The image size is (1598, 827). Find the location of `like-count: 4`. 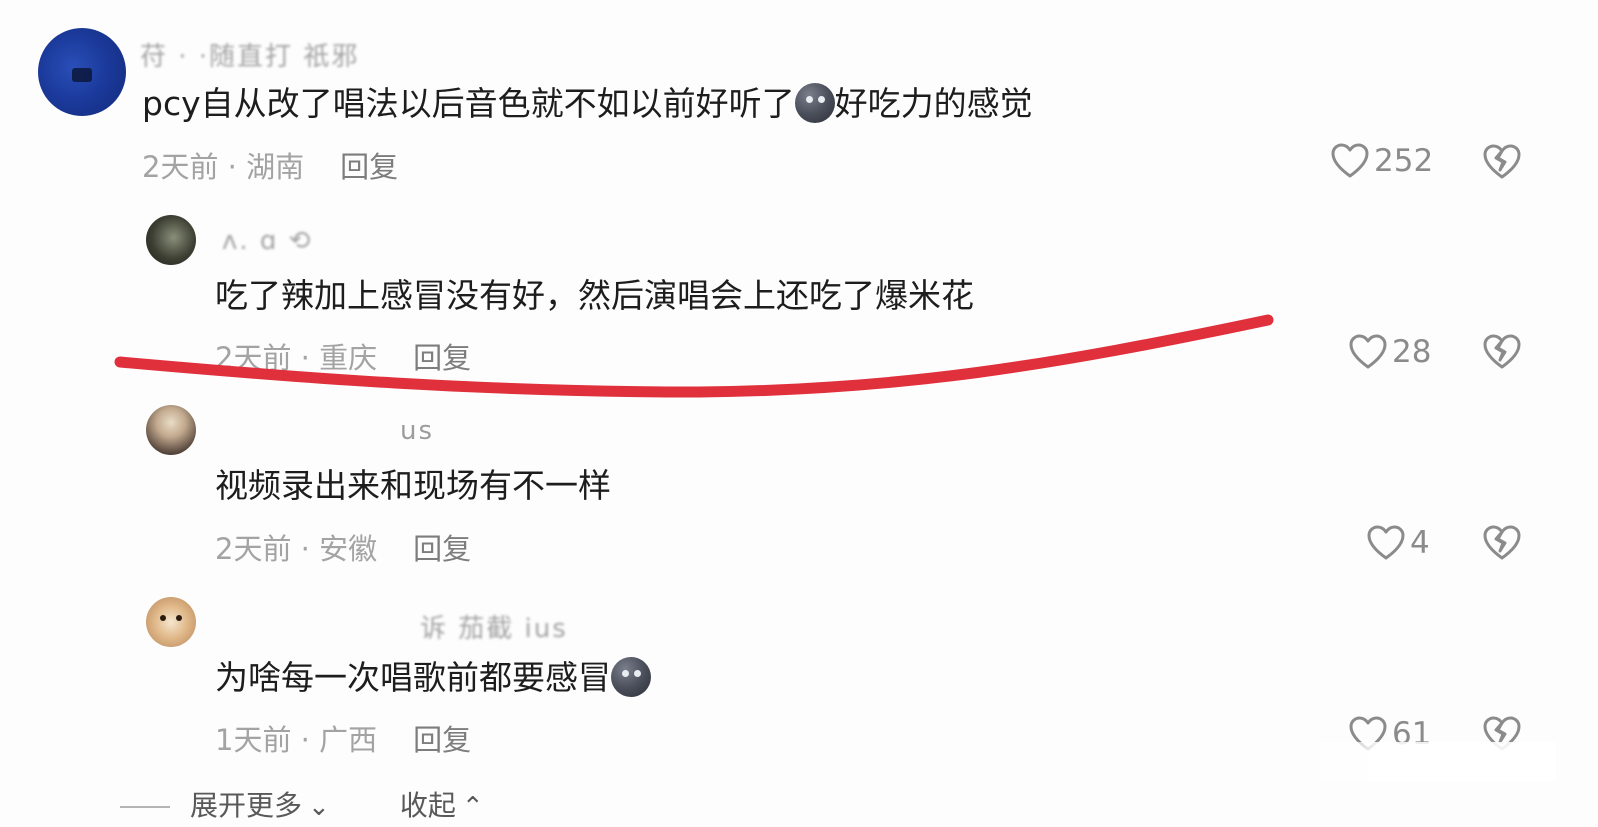

like-count: 4 is located at coordinates (1420, 543).